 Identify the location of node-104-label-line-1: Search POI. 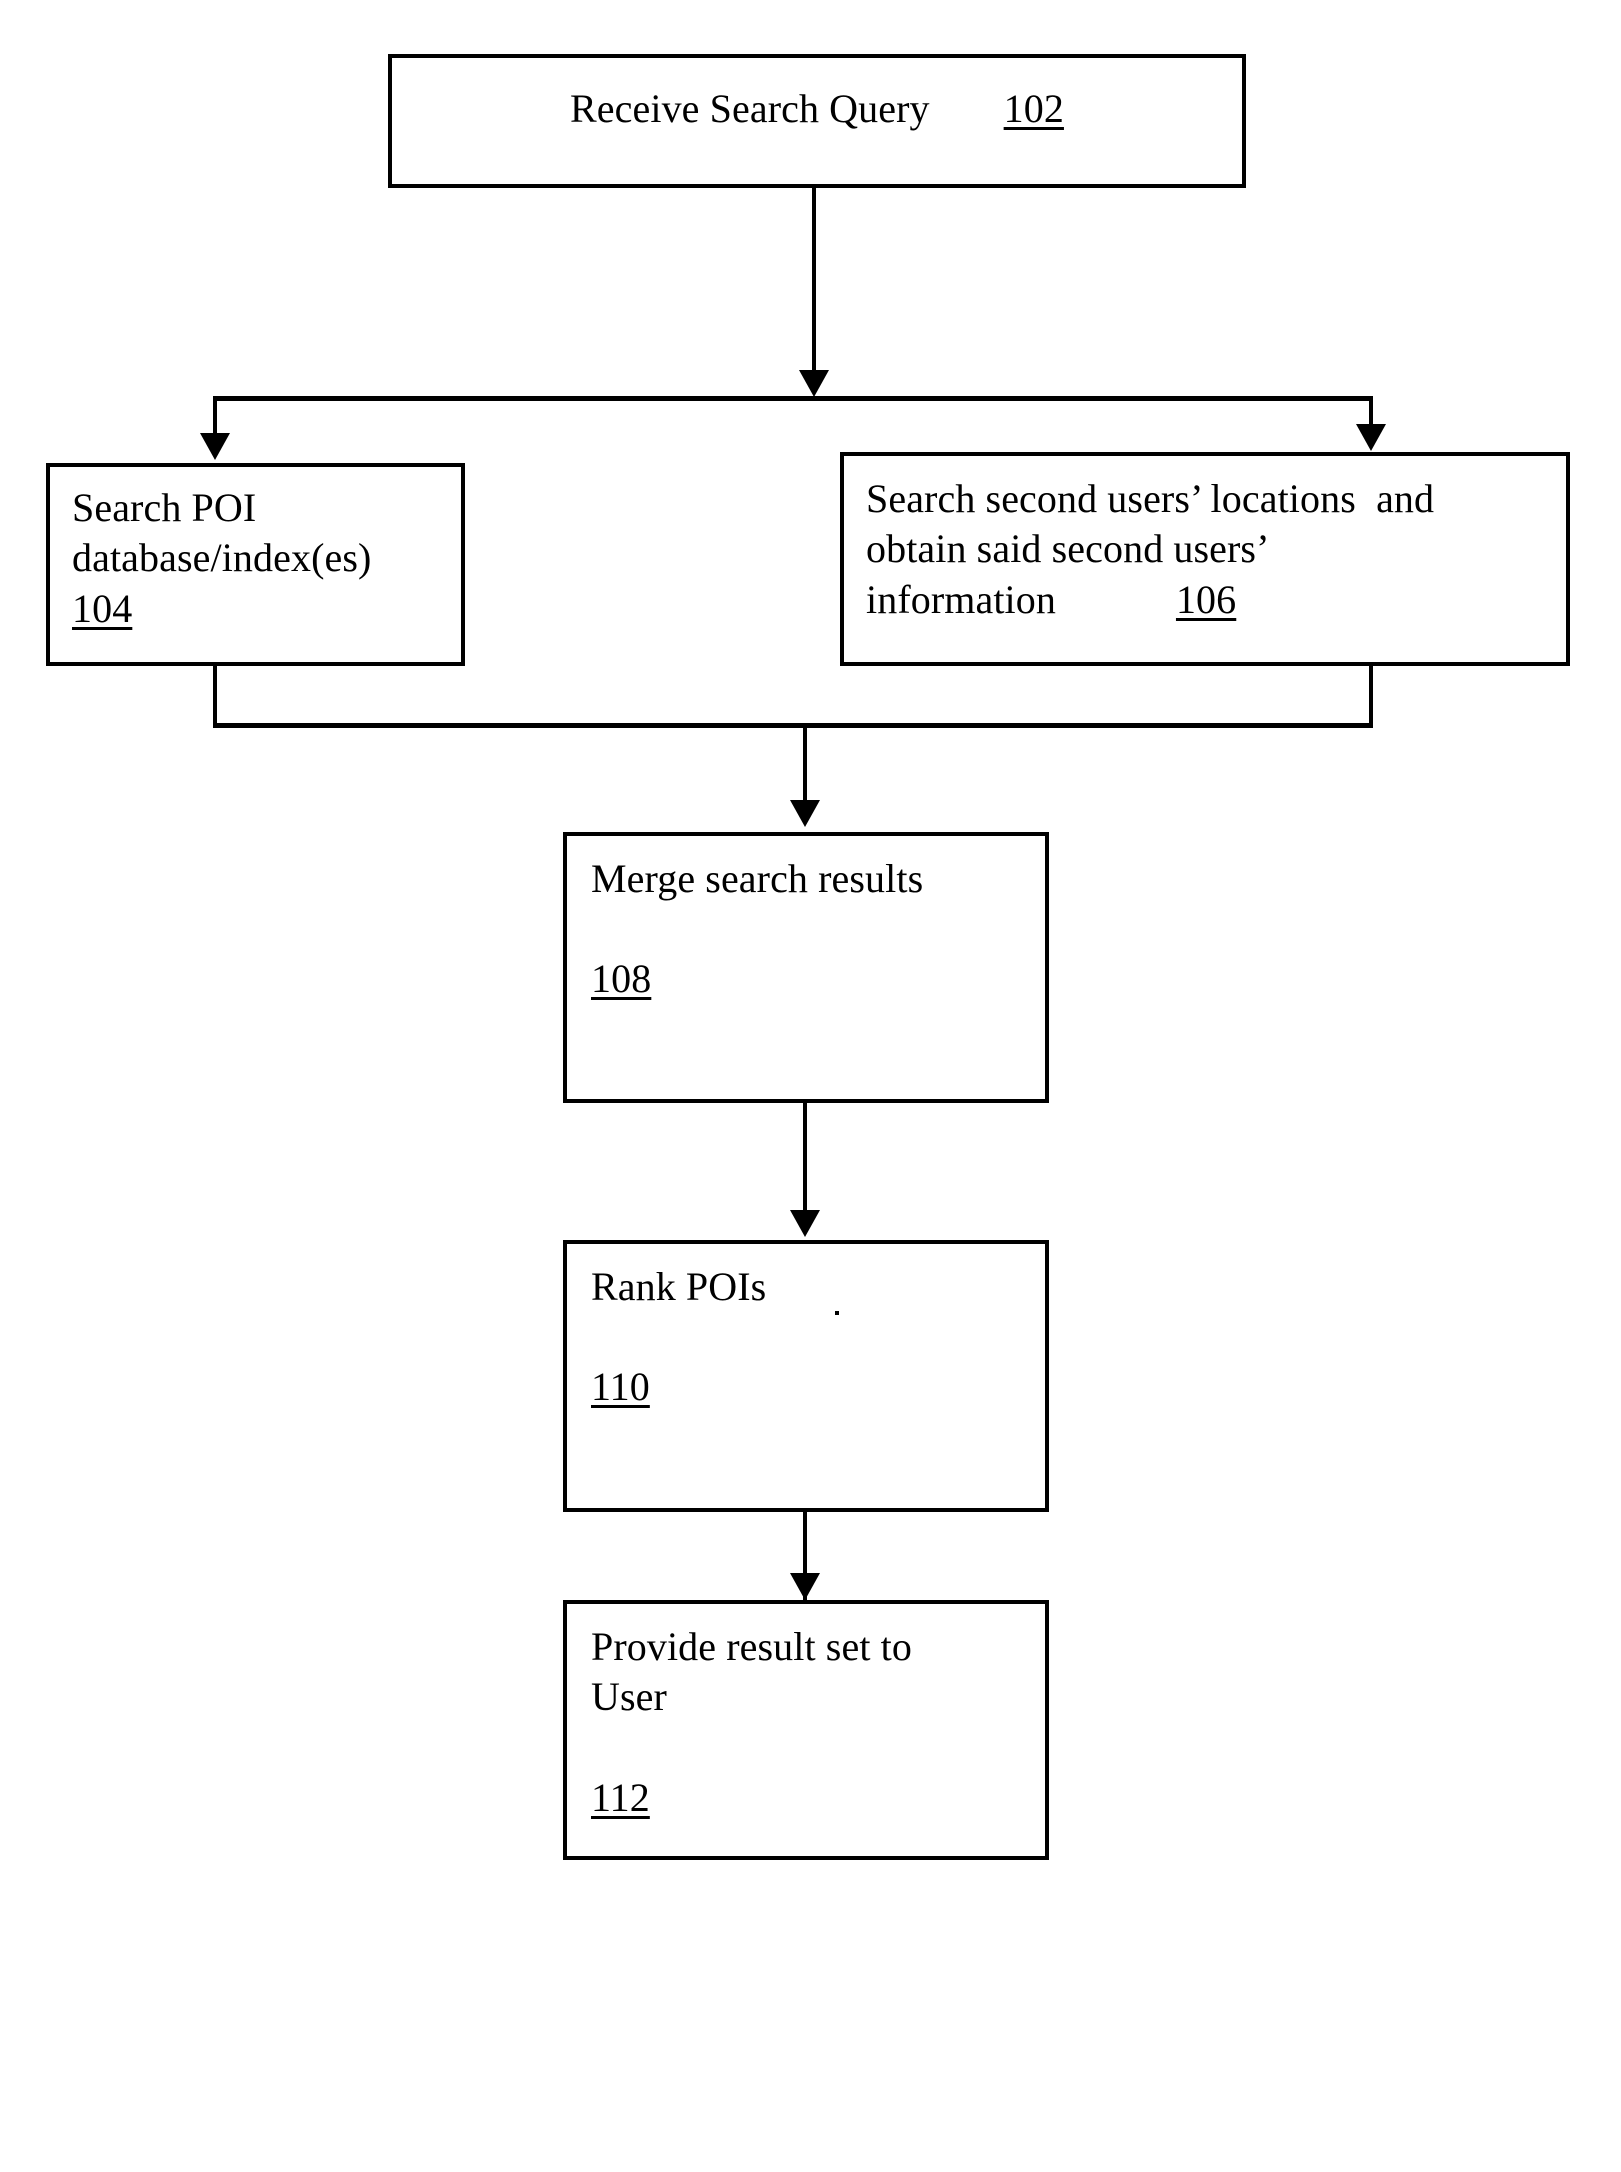
(164, 507).